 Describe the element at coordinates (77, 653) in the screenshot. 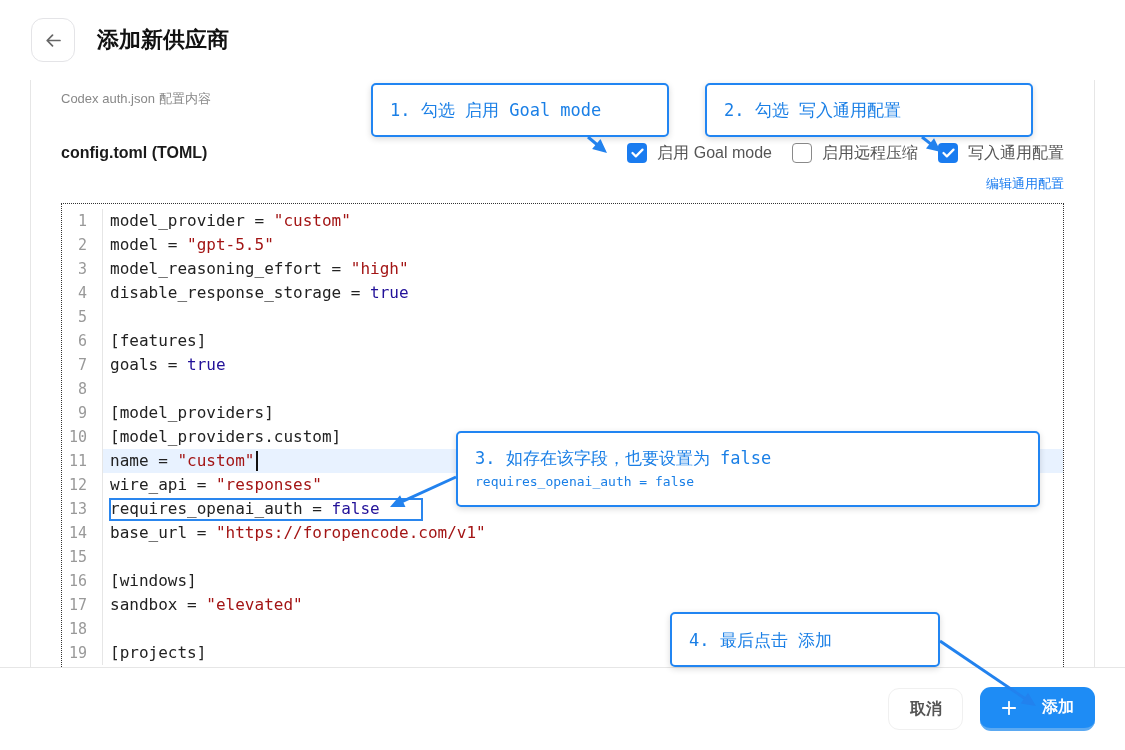

I see `line-number: 19` at that location.